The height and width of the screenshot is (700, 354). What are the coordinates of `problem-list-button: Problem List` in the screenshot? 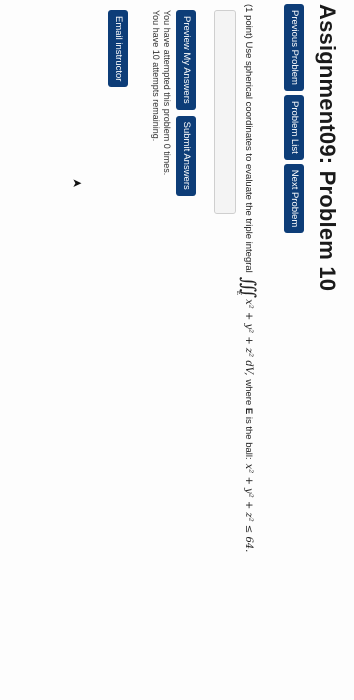 It's located at (294, 127).